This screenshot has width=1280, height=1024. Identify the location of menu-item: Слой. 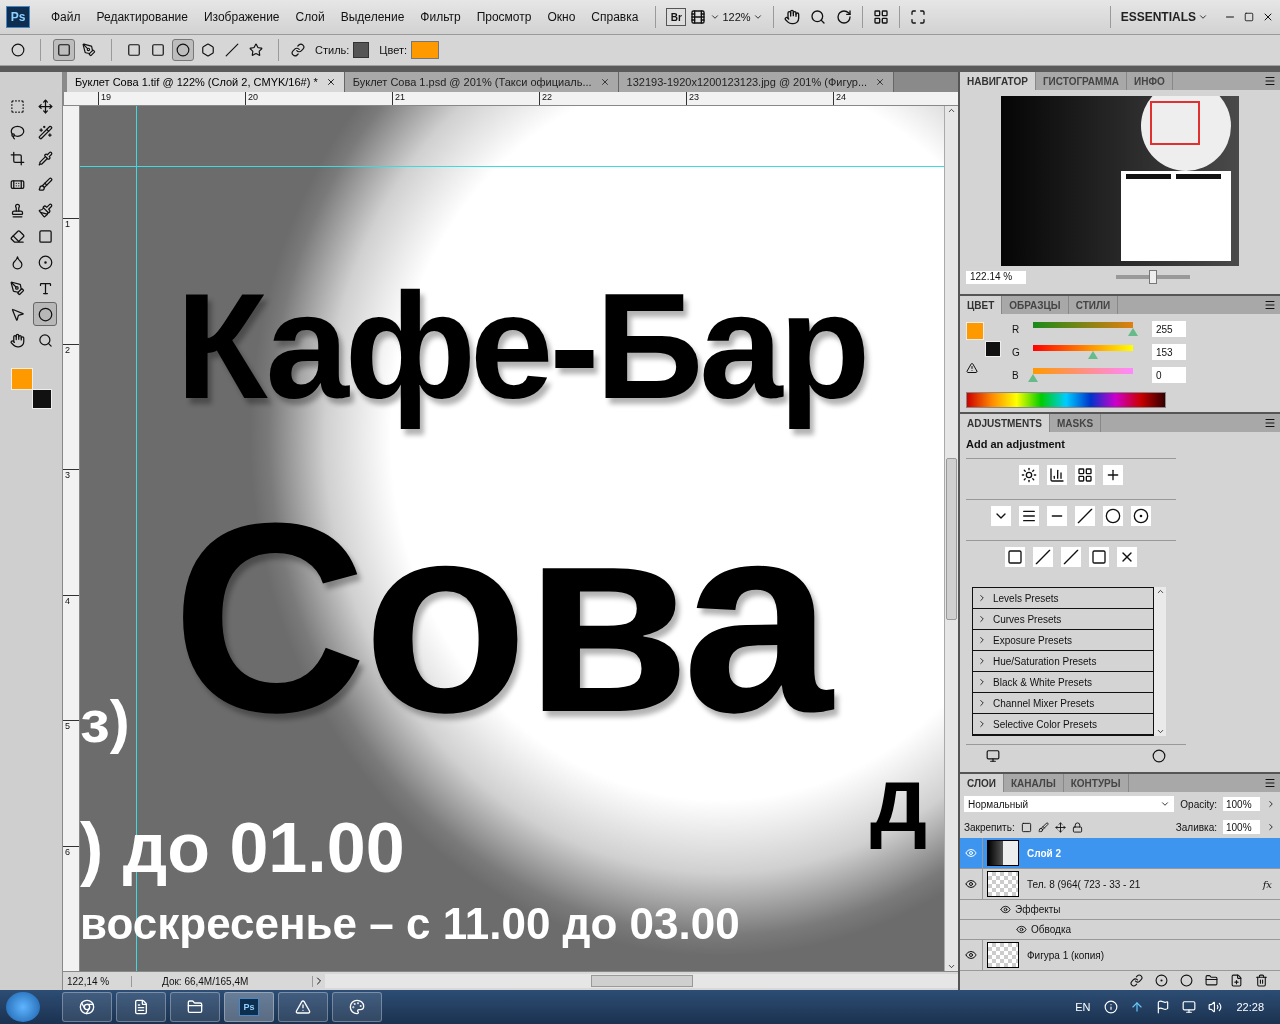
(310, 17).